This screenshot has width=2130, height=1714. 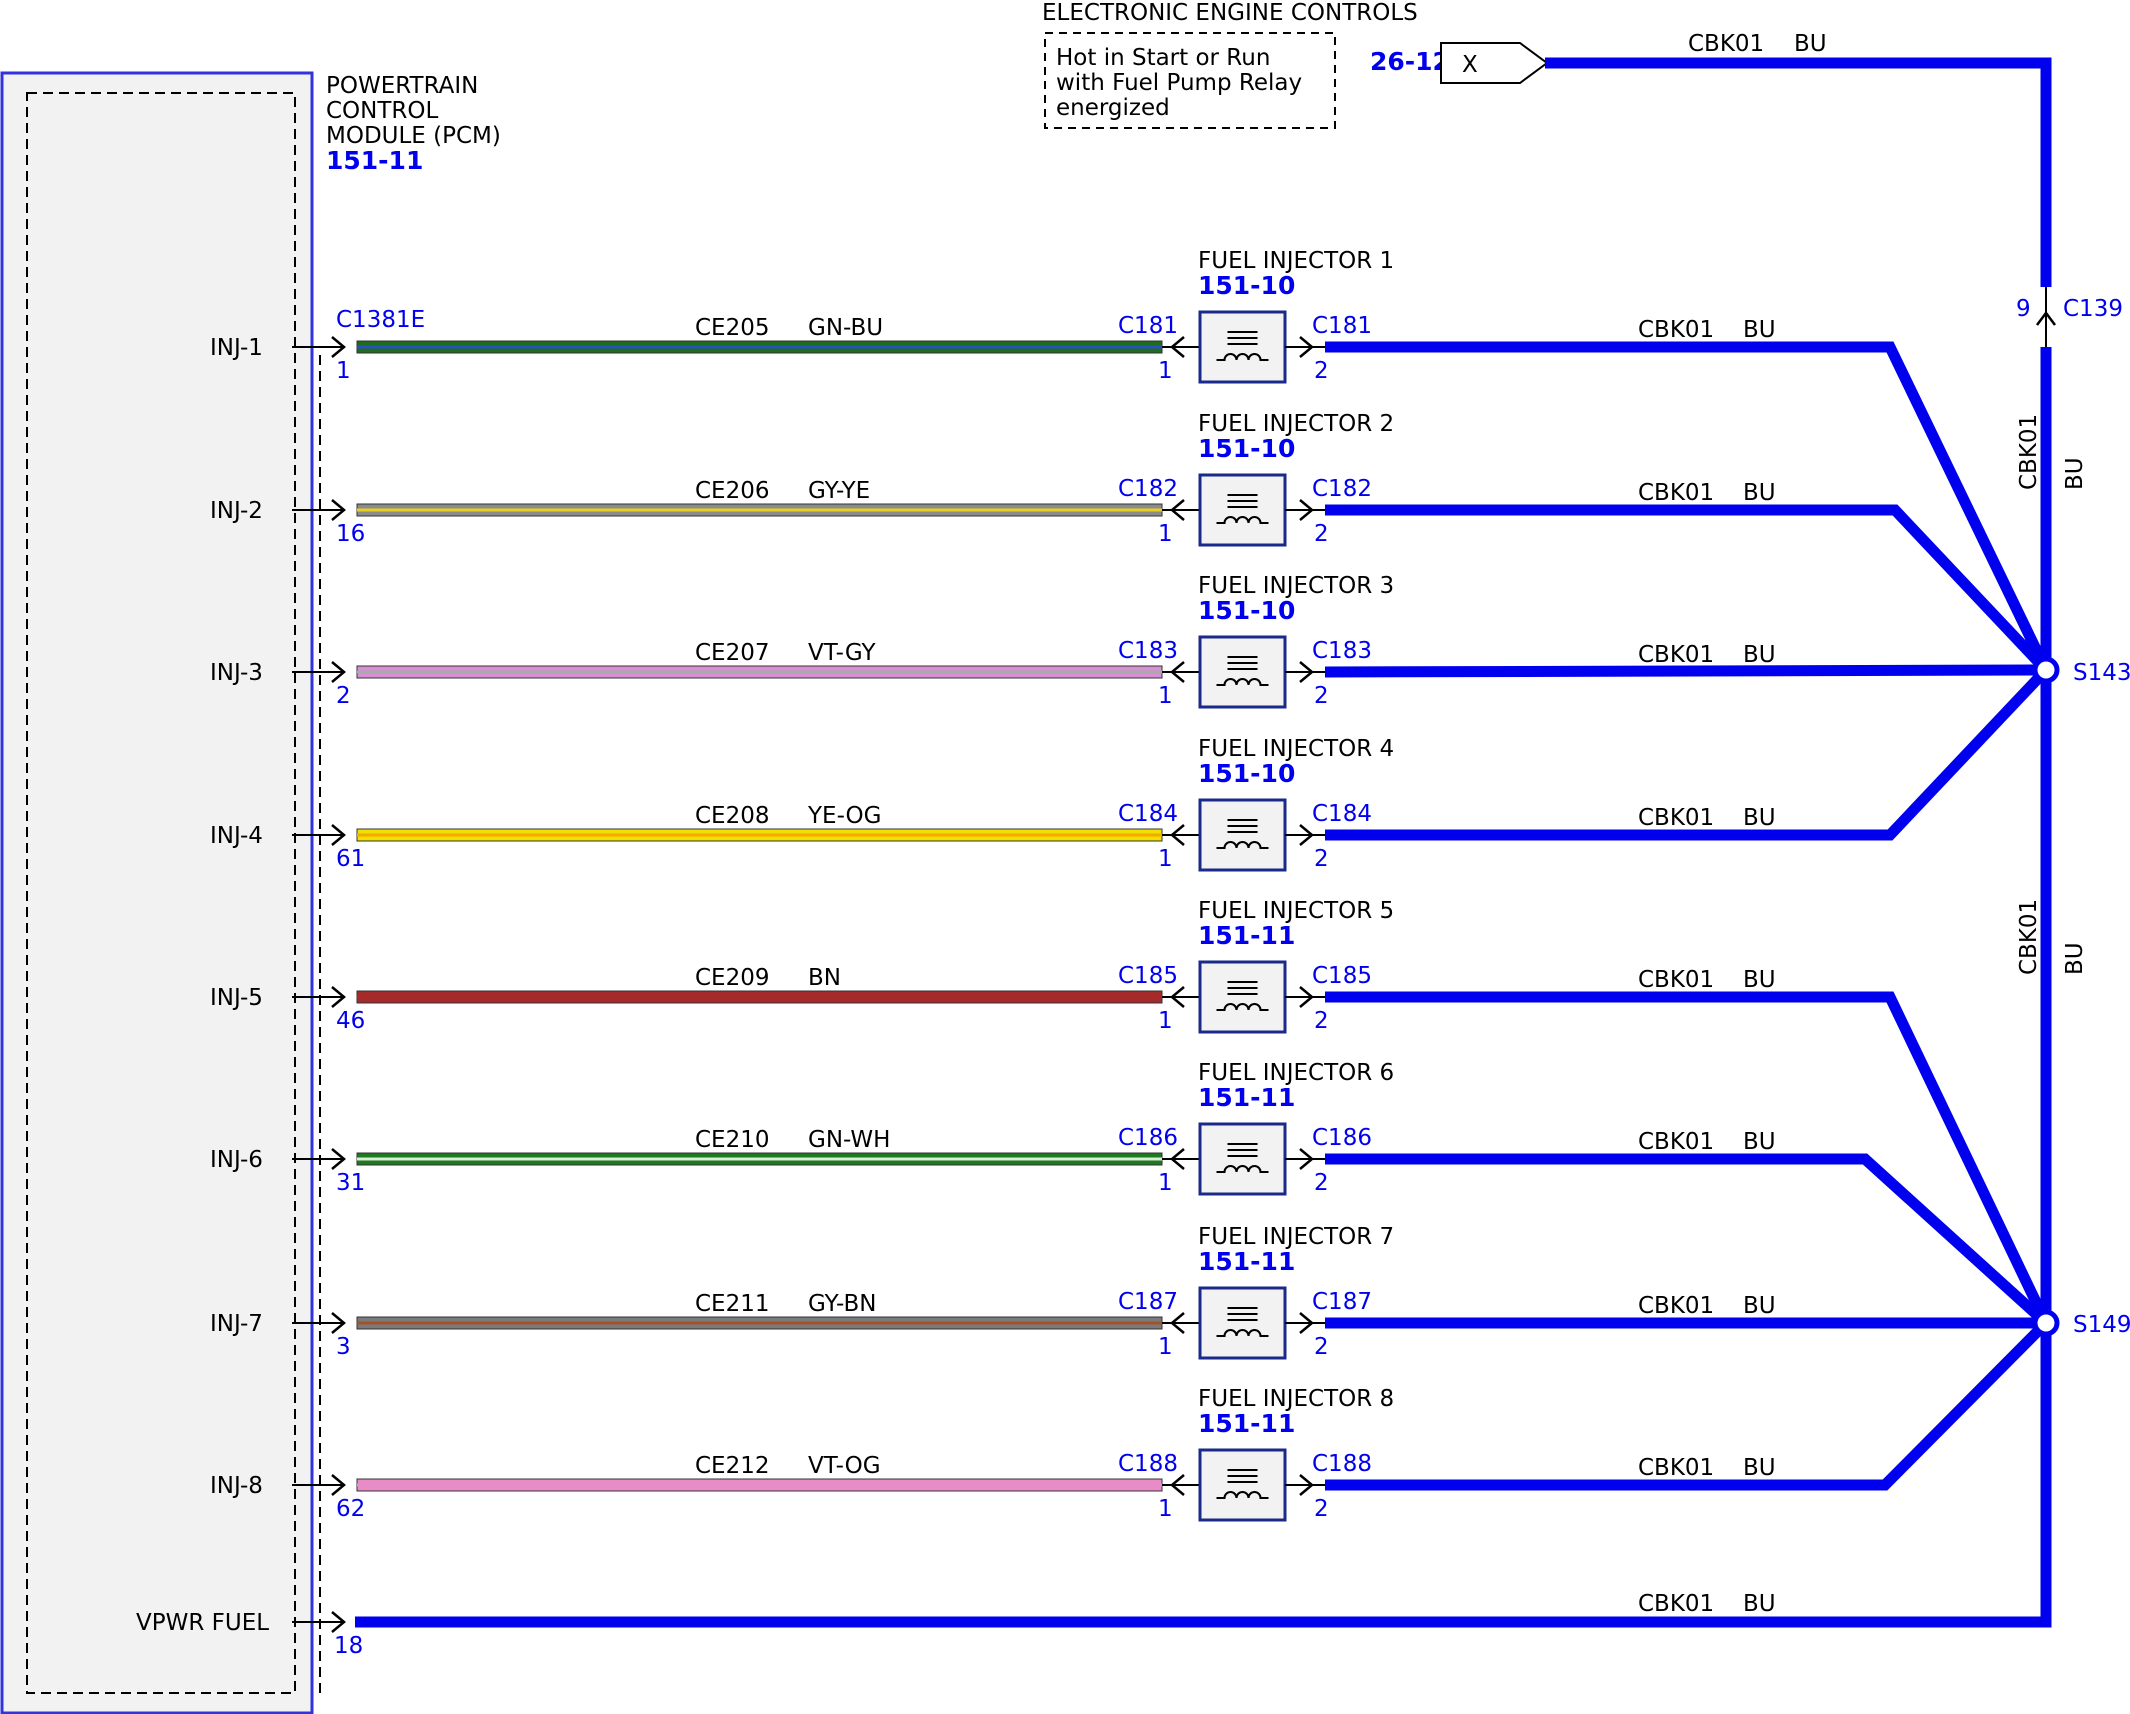 What do you see at coordinates (1148, 1138) in the screenshot?
I see `injector-connector-left: C186` at bounding box center [1148, 1138].